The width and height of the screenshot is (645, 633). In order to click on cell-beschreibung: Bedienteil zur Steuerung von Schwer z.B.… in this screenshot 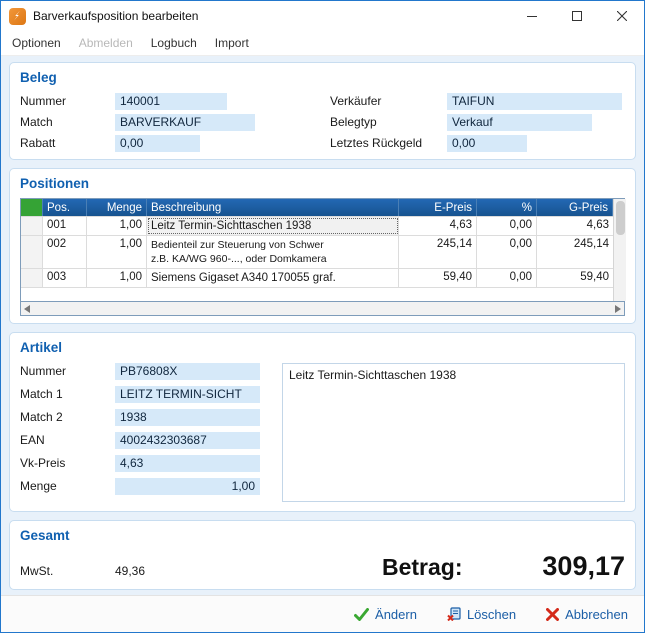, I will do `click(273, 252)`.